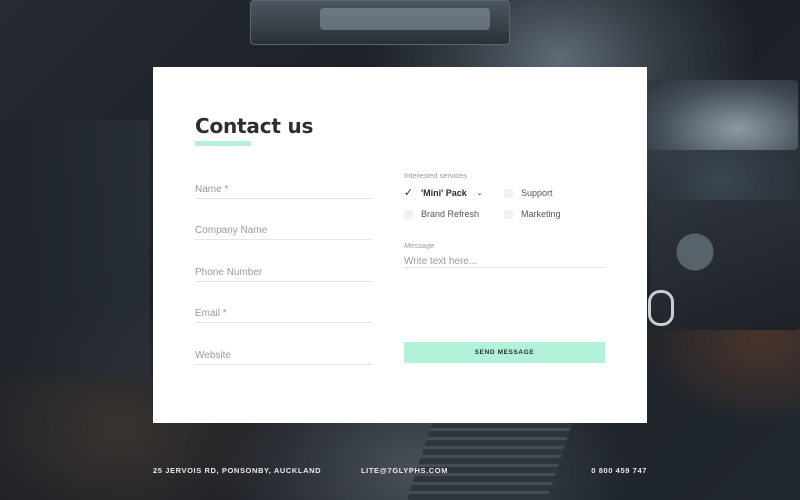 The width and height of the screenshot is (800, 500). Describe the element at coordinates (408, 192) in the screenshot. I see `checkmark-icon: ✓` at that location.